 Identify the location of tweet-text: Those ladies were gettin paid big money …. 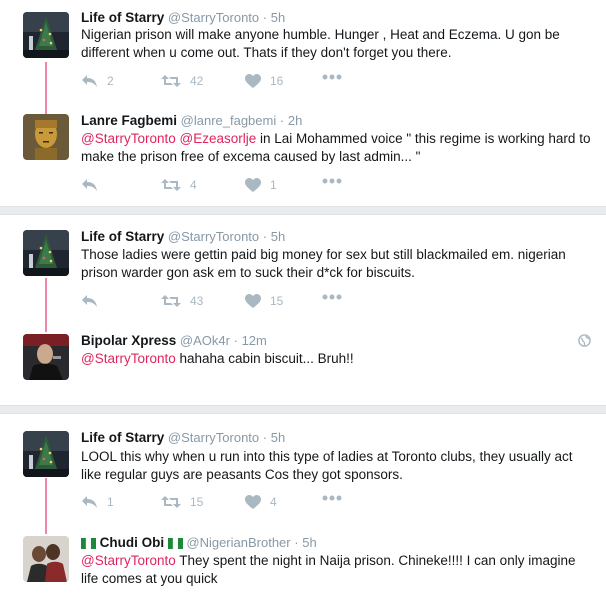
(323, 263).